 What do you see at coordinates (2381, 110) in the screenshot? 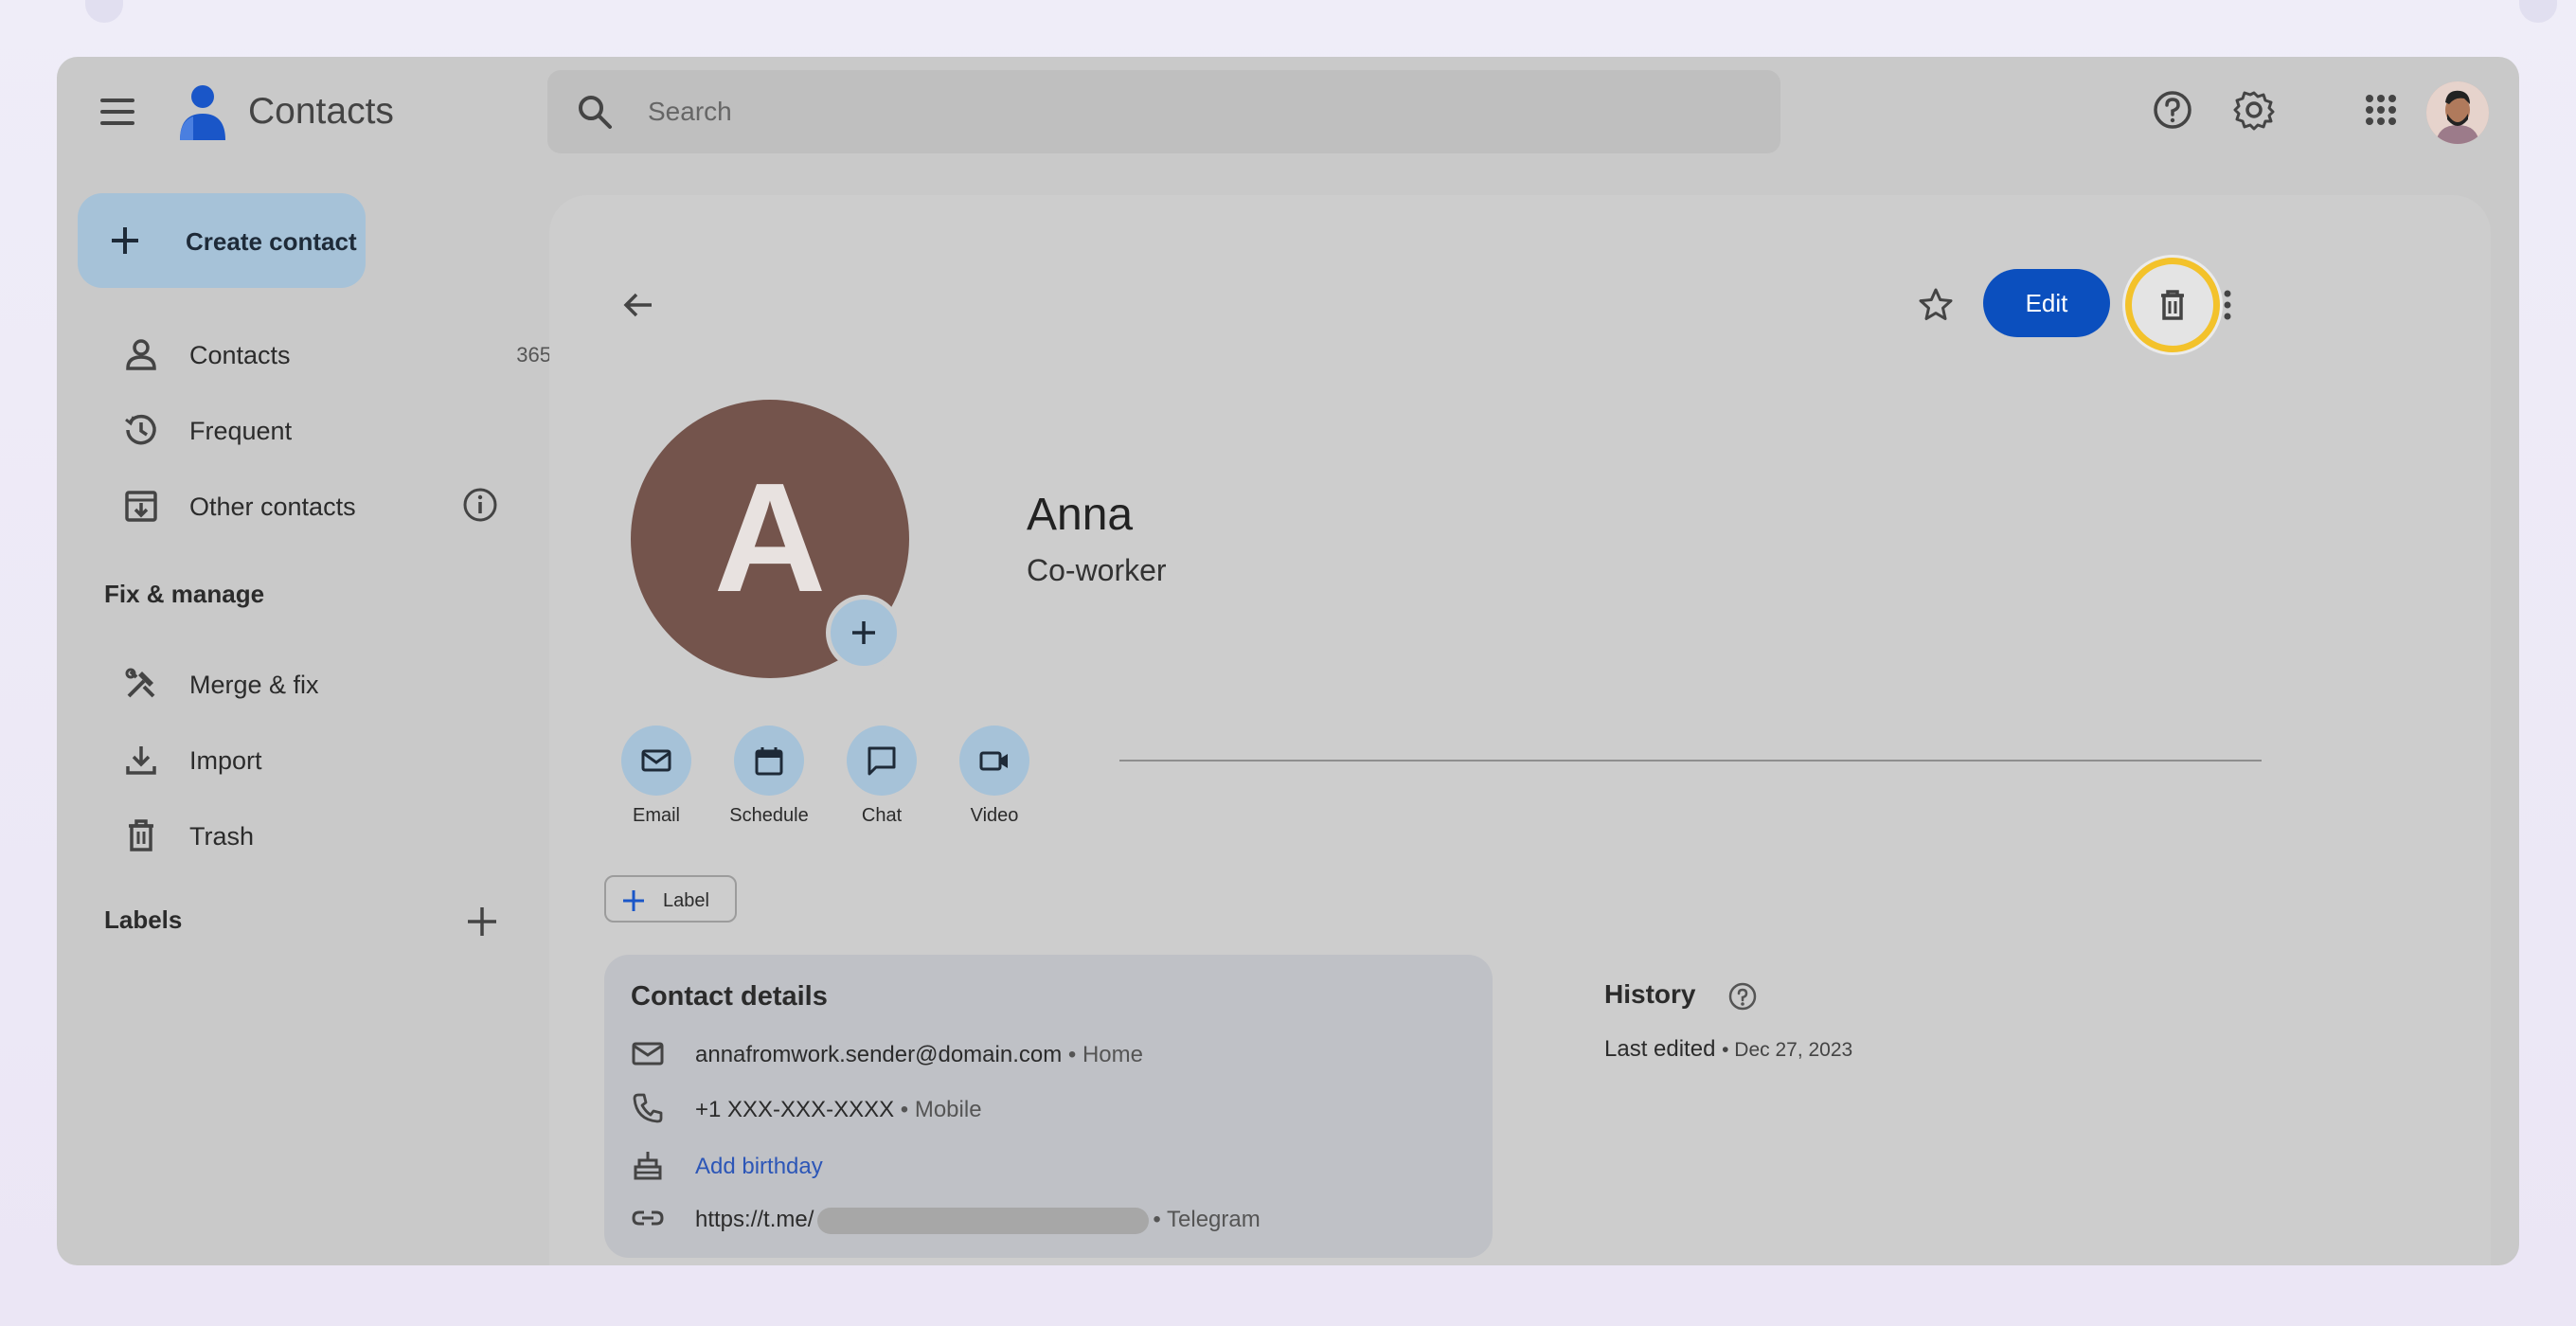
I see `apps-grid-icon` at bounding box center [2381, 110].